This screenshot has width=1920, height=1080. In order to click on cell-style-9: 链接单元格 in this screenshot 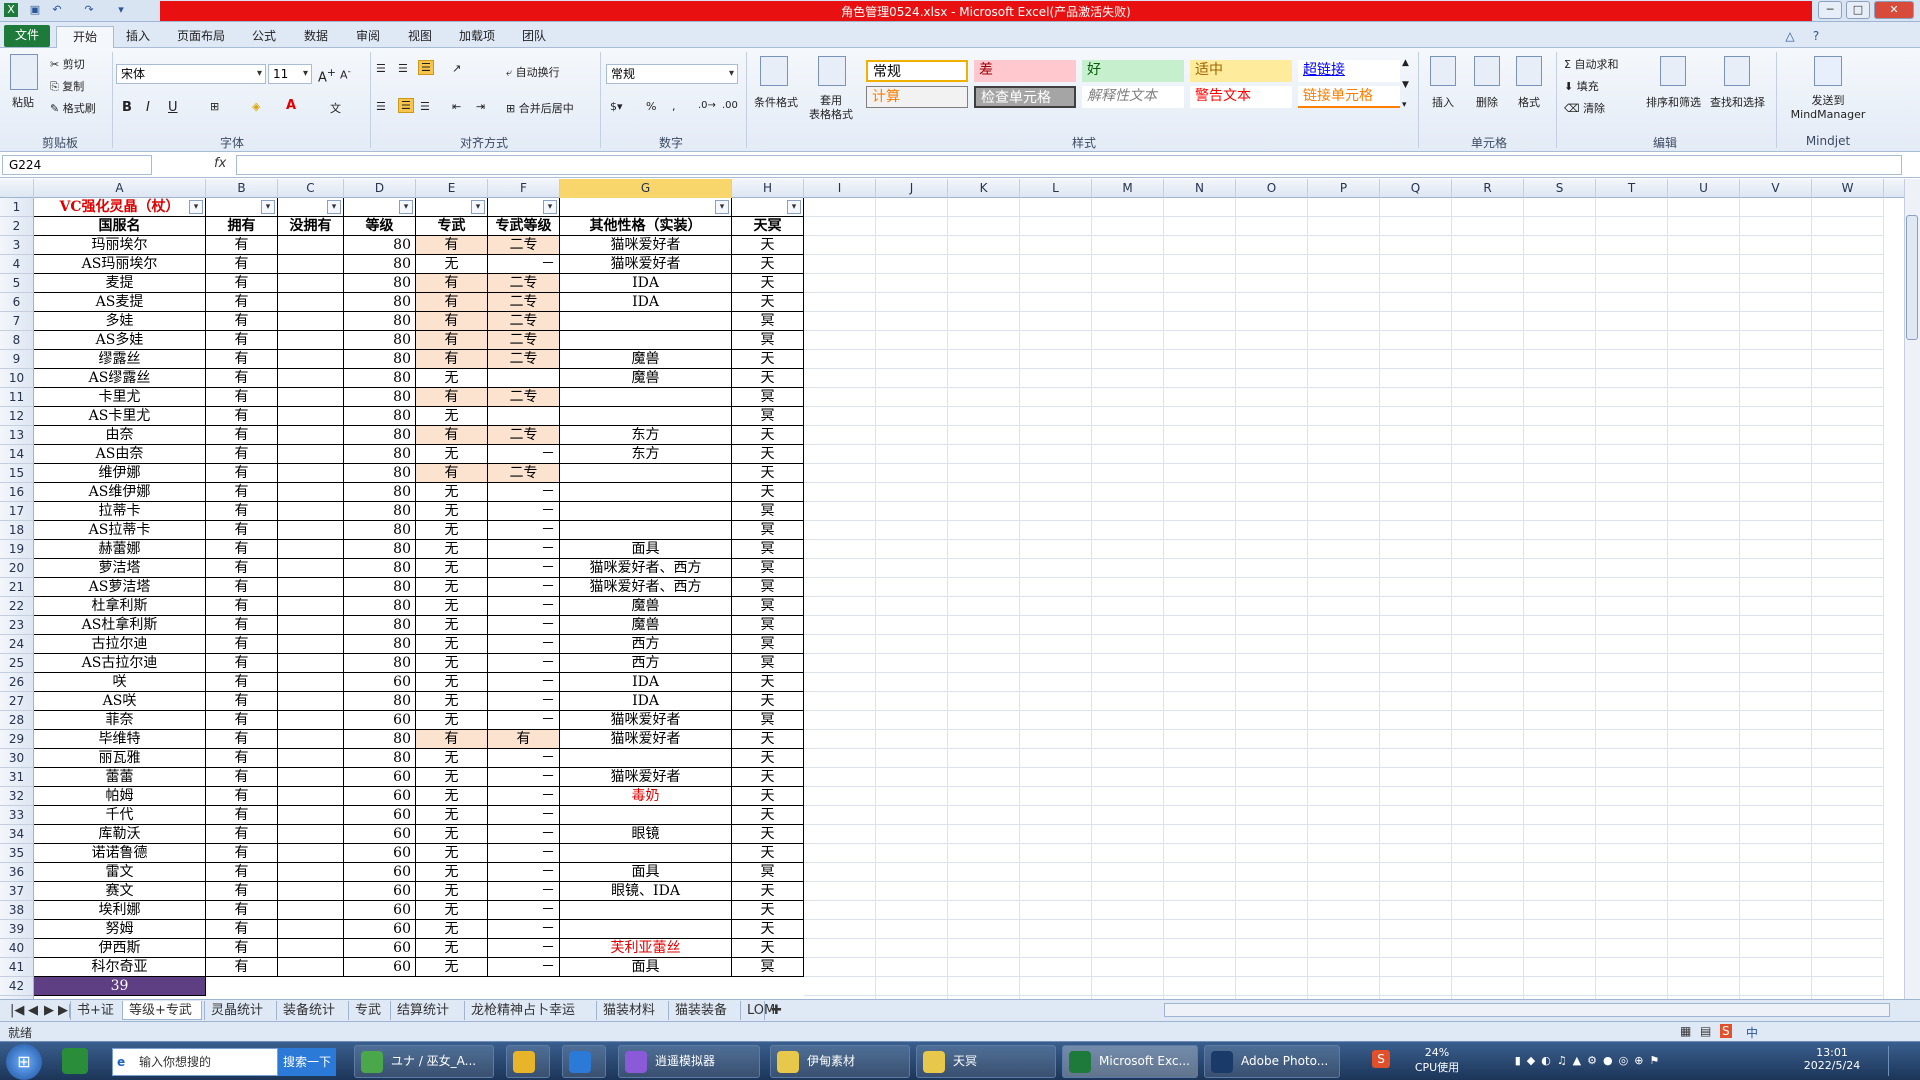, I will do `click(1349, 97)`.